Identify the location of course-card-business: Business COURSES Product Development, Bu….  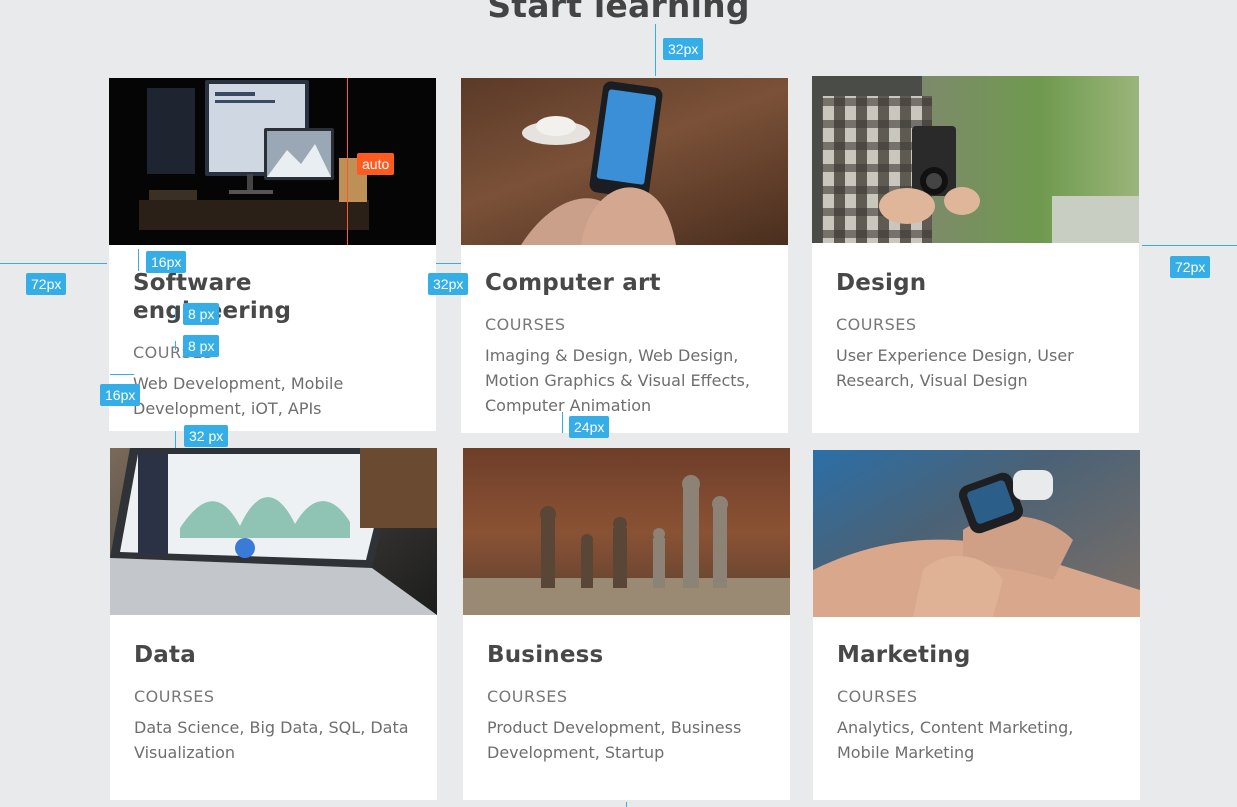
(626, 624).